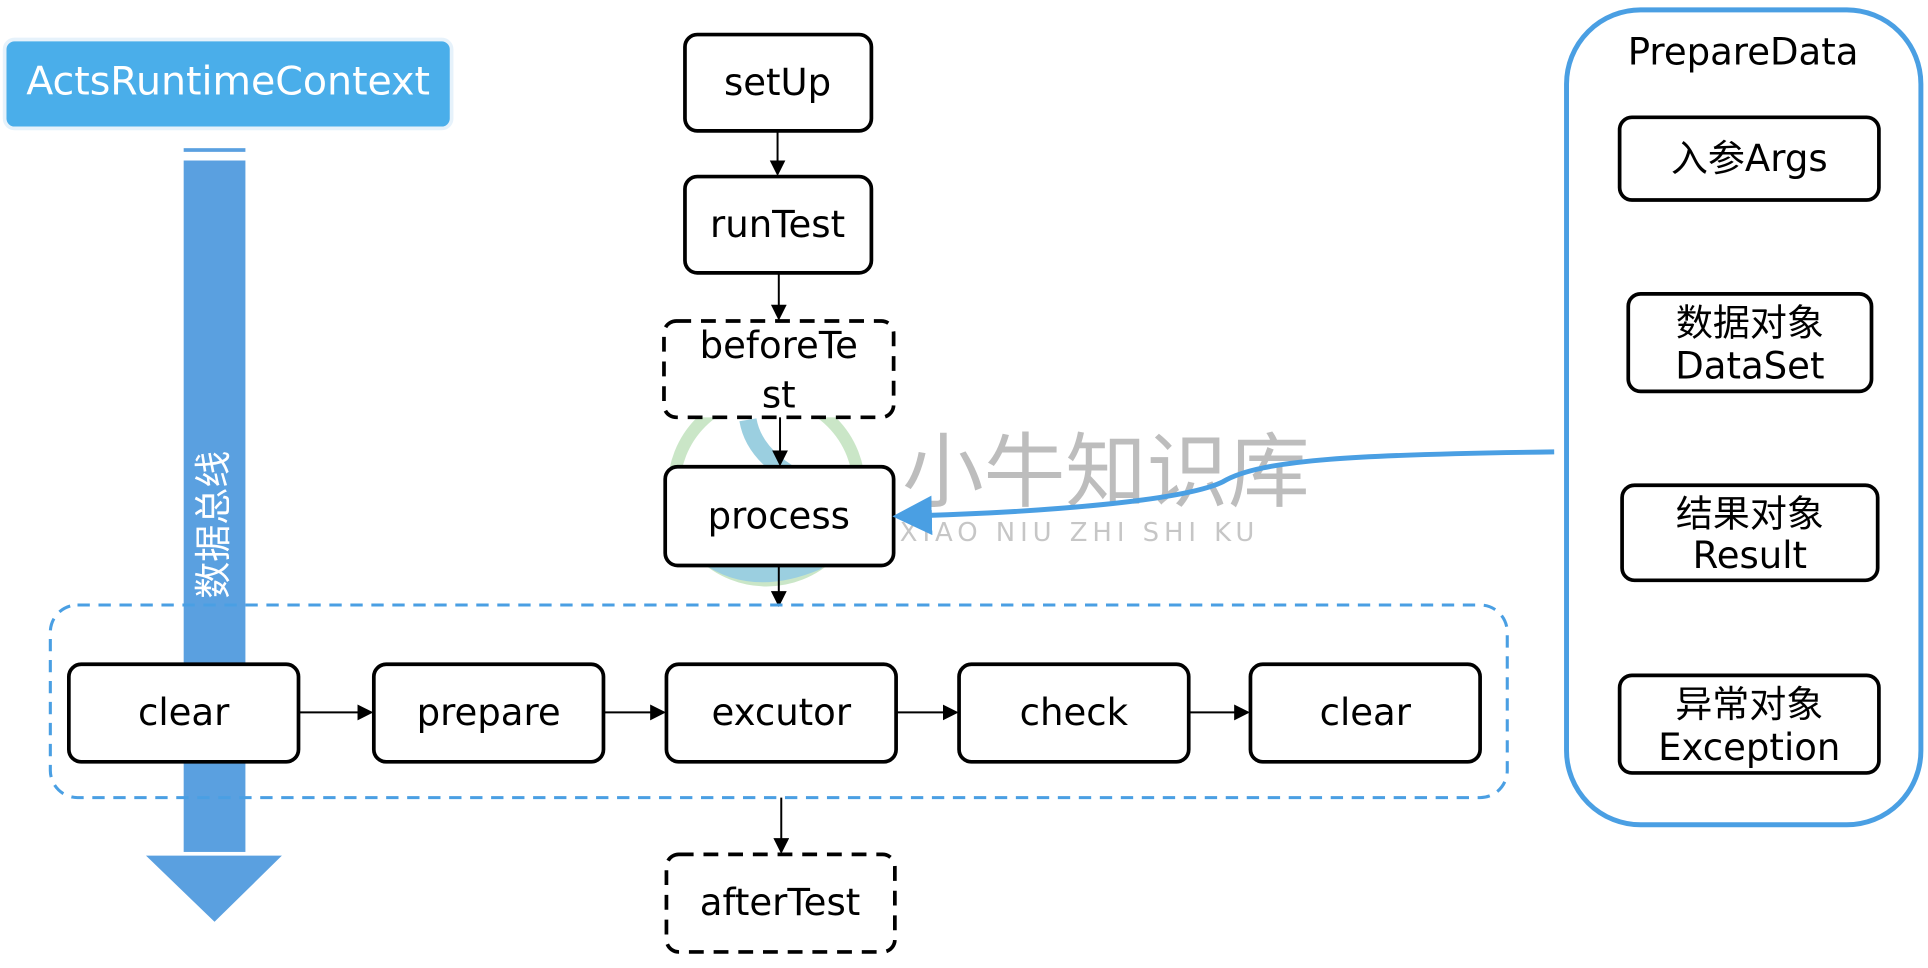 The width and height of the screenshot is (1928, 968). I want to click on process-label: process, so click(779, 516).